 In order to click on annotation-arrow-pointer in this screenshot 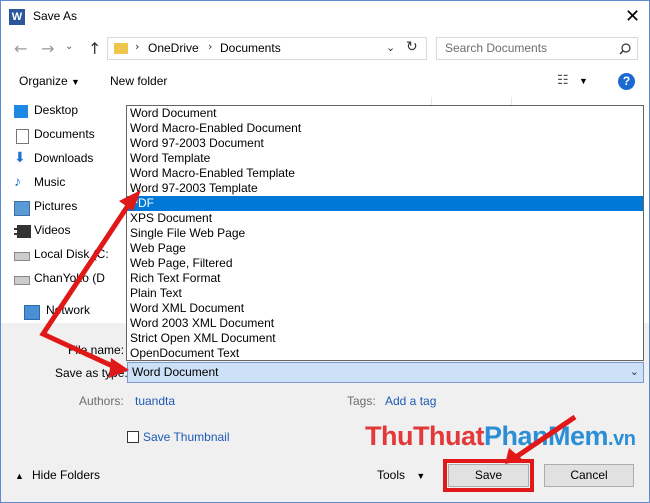, I will do `click(90, 284)`.